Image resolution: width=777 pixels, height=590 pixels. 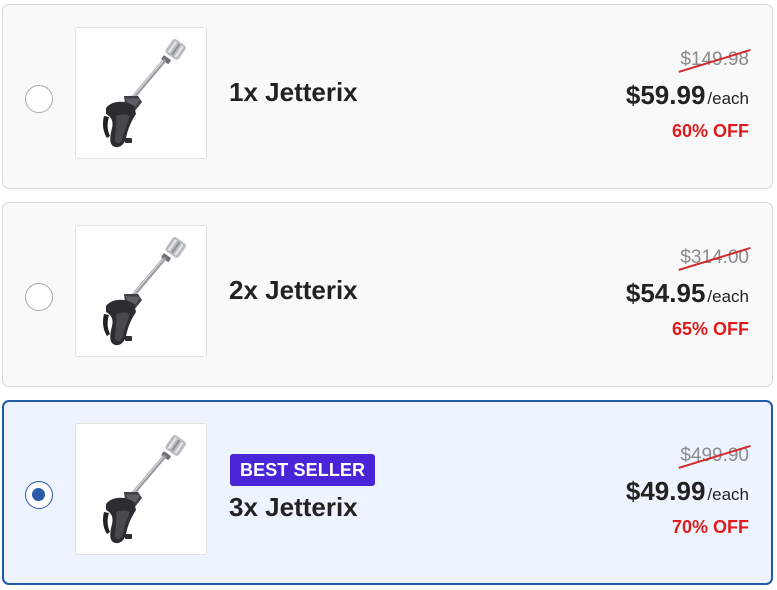 I want to click on original-price: $499.90, so click(x=714, y=457).